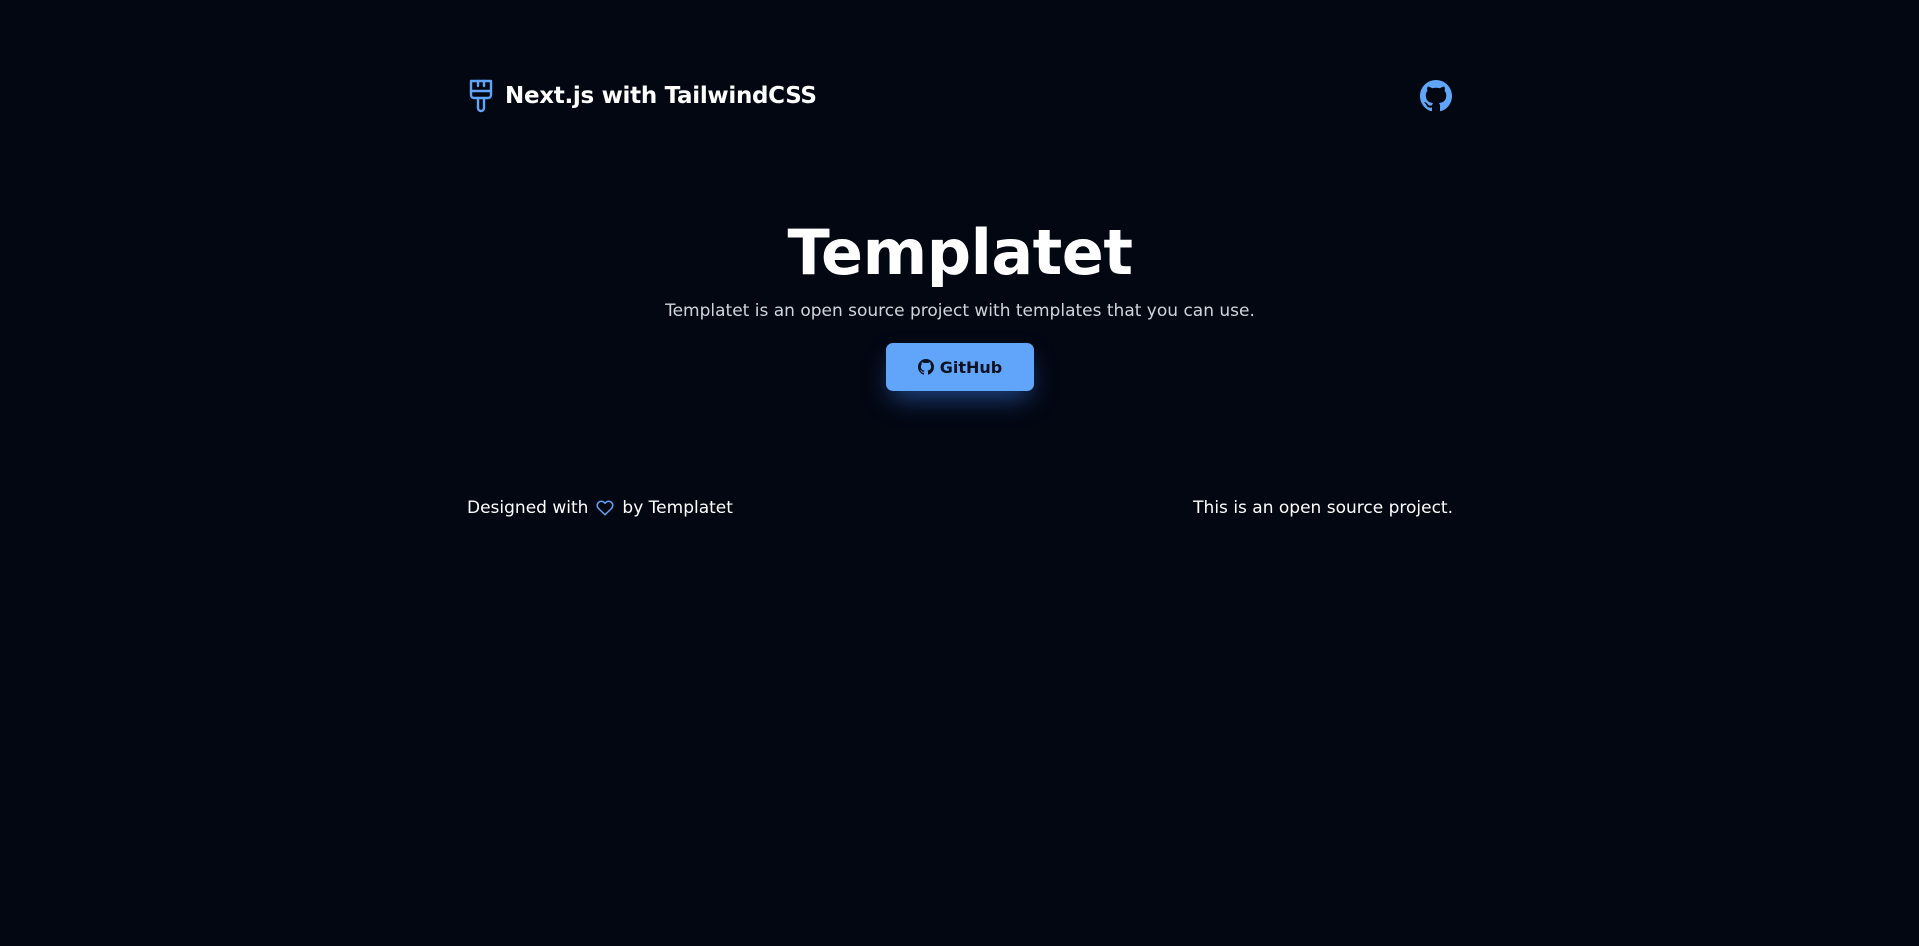 The image size is (1919, 946). I want to click on brand-link: Next.js with TailwindCSS, so click(642, 96).